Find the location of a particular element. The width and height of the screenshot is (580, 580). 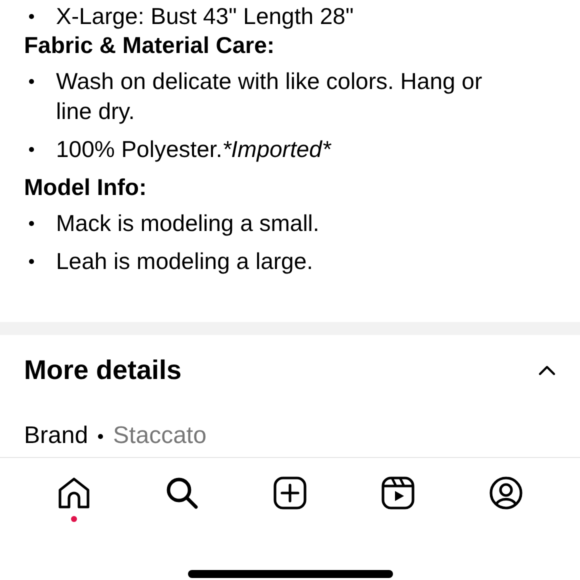

detail-value: Staccato is located at coordinates (159, 436).